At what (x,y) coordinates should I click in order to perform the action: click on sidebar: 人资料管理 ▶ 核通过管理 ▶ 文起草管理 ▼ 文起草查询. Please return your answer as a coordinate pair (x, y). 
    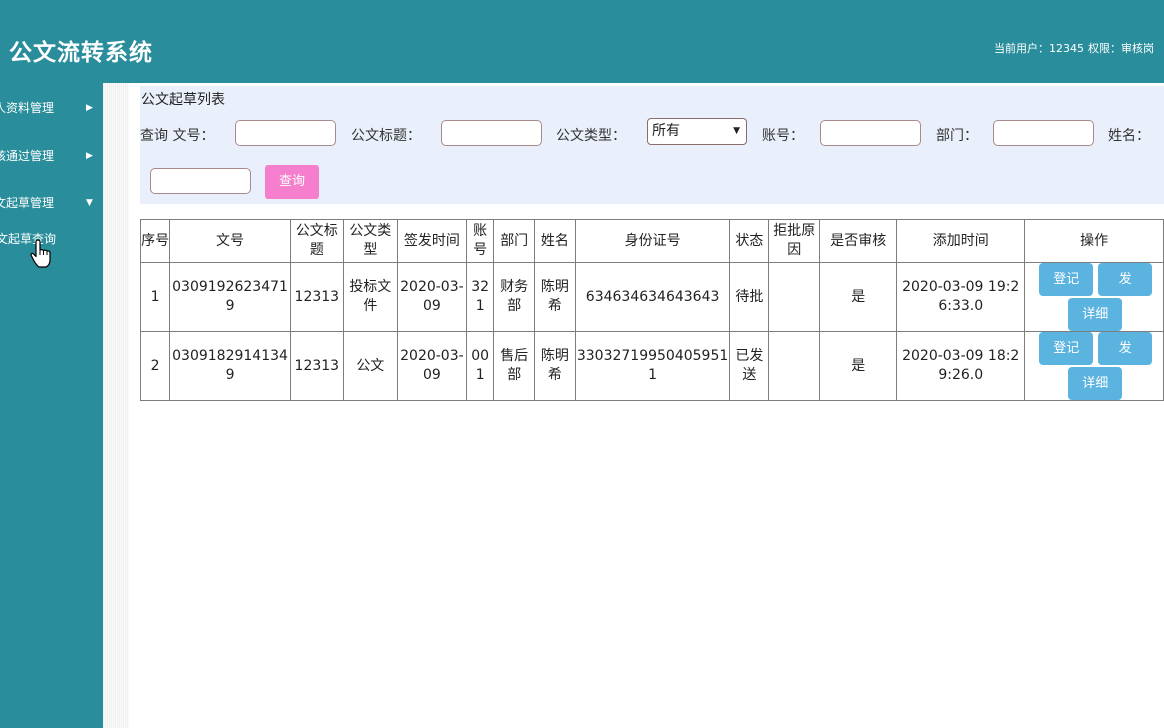
    Looking at the image, I should click on (51, 405).